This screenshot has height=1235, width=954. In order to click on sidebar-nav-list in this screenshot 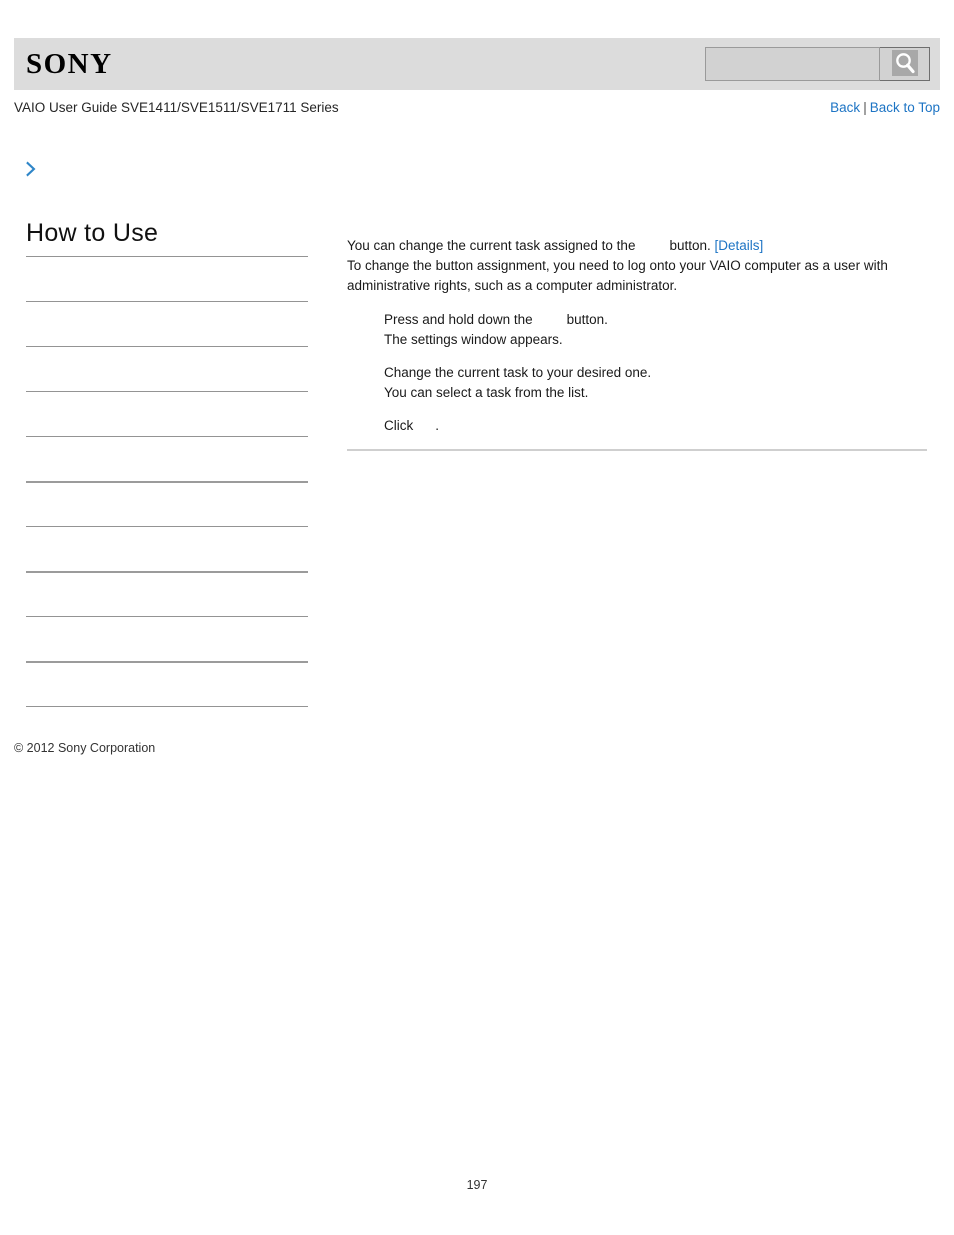, I will do `click(167, 503)`.